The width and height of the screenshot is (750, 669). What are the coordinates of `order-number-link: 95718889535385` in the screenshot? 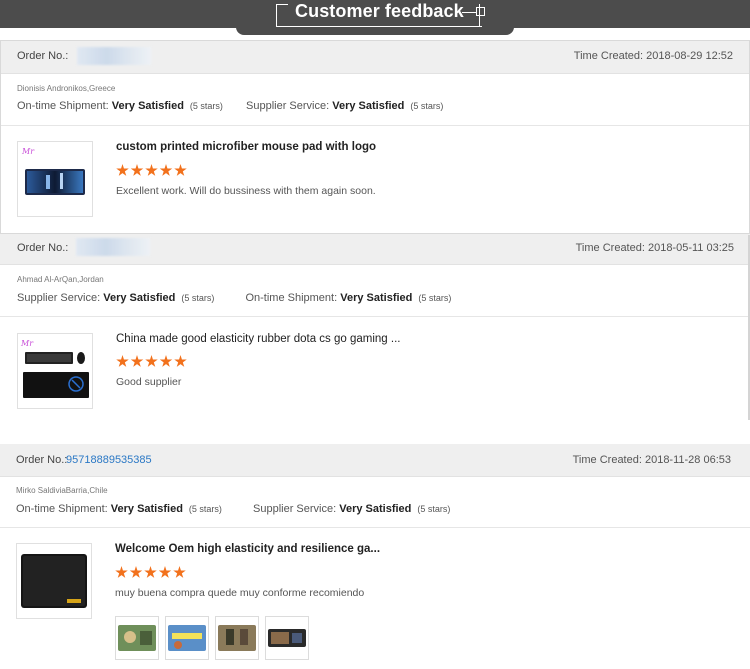 It's located at (109, 460).